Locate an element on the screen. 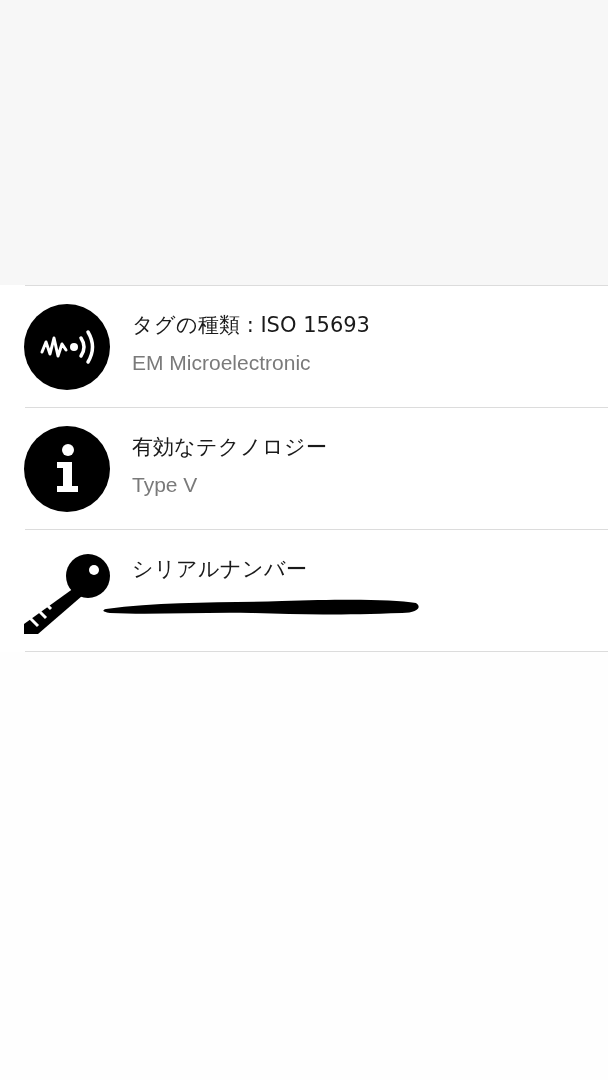 The image size is (608, 1080). info-icon is located at coordinates (67, 468).